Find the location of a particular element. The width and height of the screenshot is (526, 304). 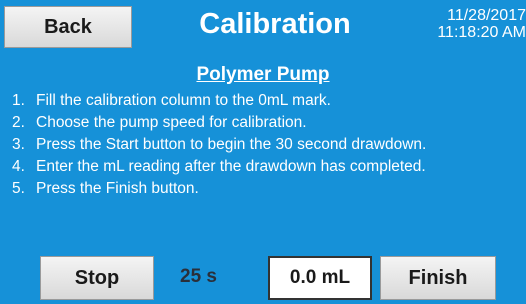

step-number: 3. is located at coordinates (18, 144).